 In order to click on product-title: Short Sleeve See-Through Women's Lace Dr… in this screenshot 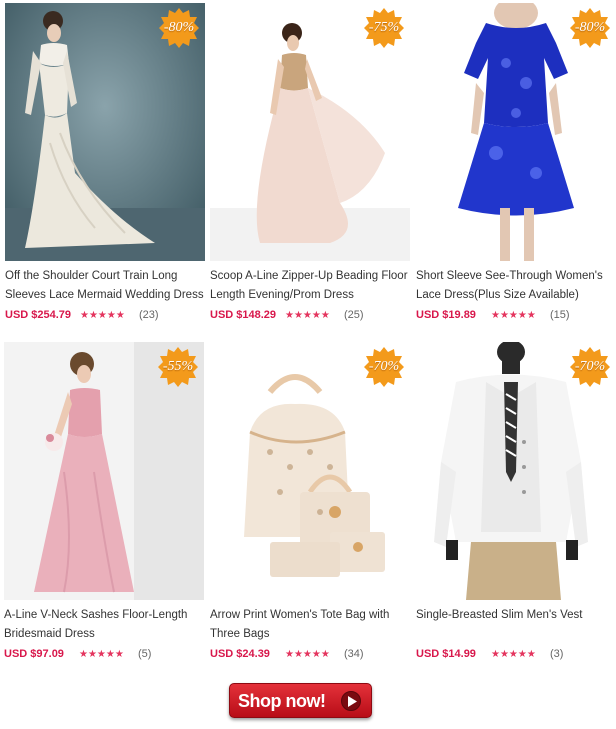, I will do `click(516, 286)`.